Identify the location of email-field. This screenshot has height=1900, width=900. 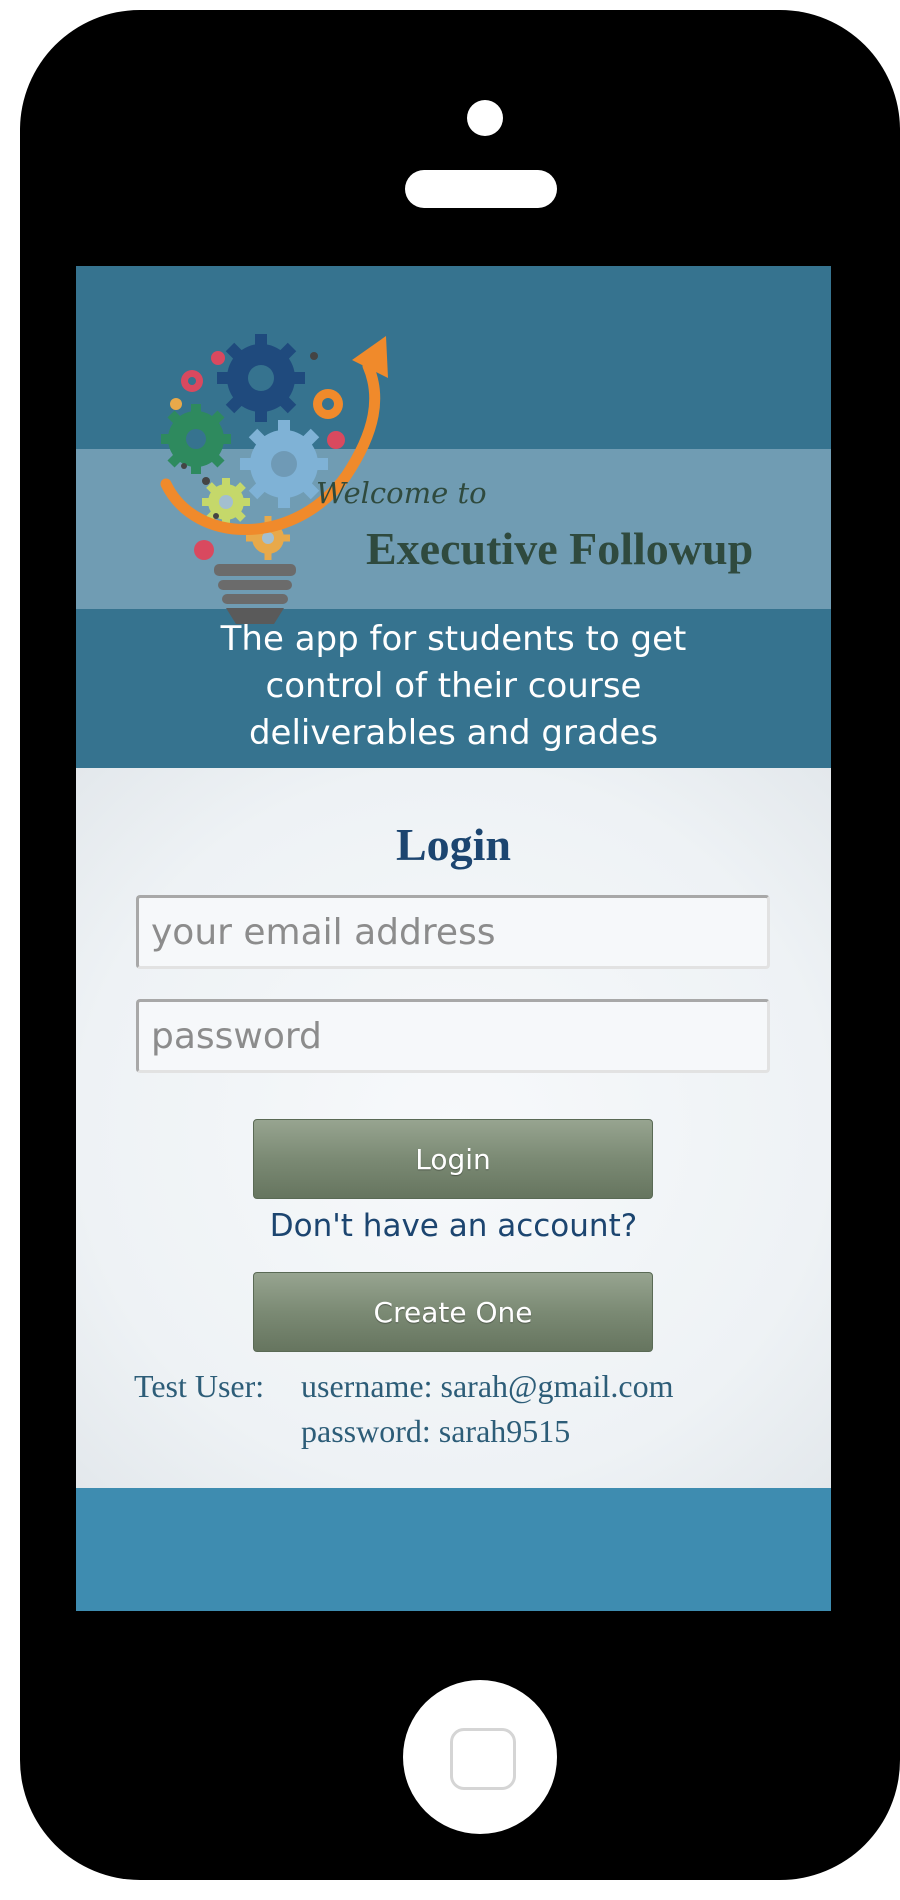
(453, 932).